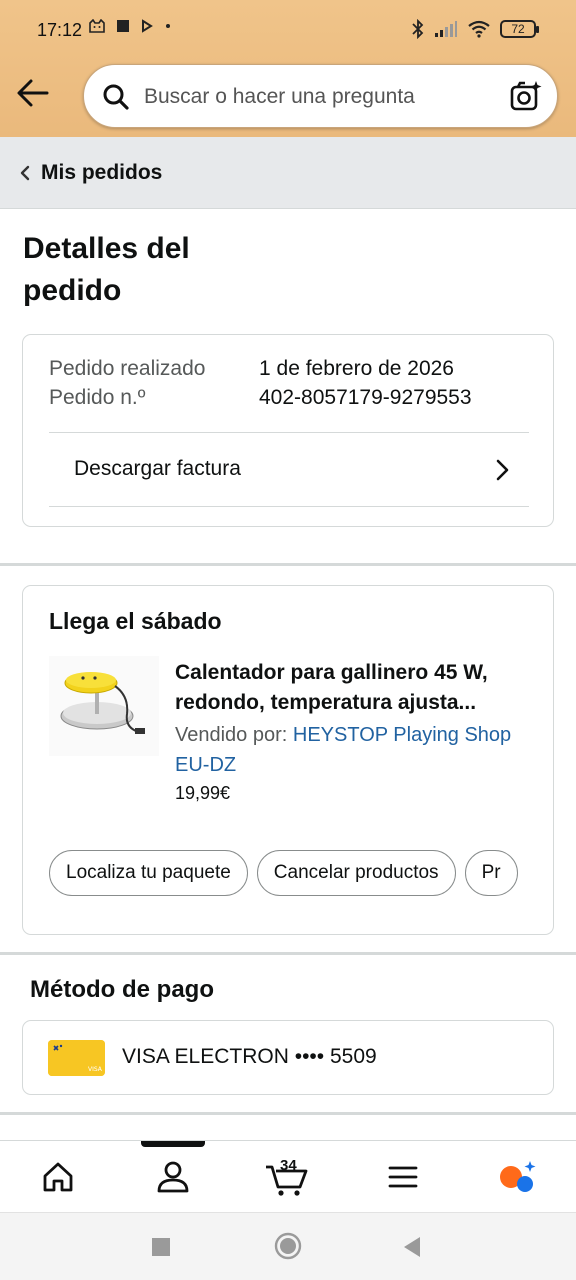  I want to click on active-tab-indicator, so click(173, 1144).